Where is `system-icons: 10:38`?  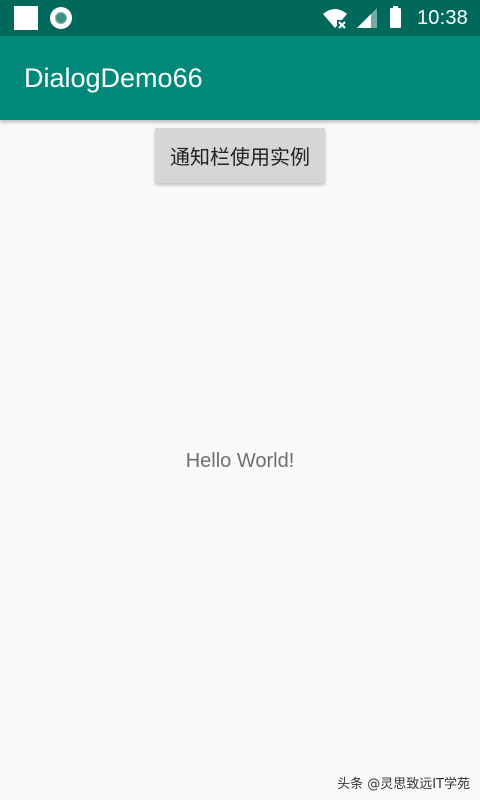 system-icons: 10:38 is located at coordinates (395, 18).